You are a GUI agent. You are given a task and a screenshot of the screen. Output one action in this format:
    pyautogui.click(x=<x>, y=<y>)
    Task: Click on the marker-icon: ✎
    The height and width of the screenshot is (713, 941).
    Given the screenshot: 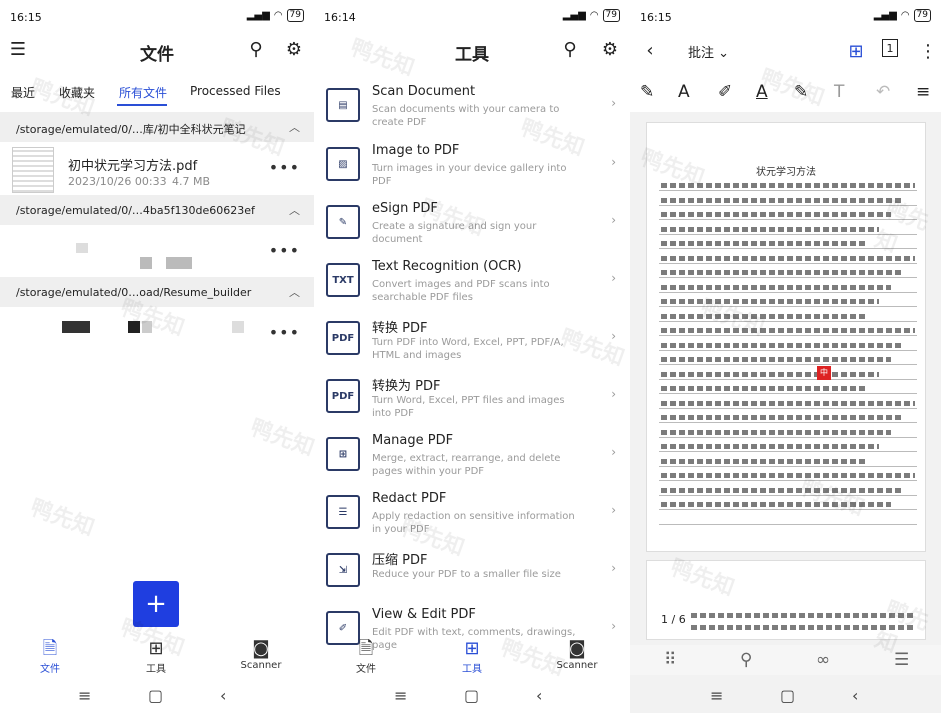 What is the action you would take?
    pyautogui.click(x=801, y=92)
    